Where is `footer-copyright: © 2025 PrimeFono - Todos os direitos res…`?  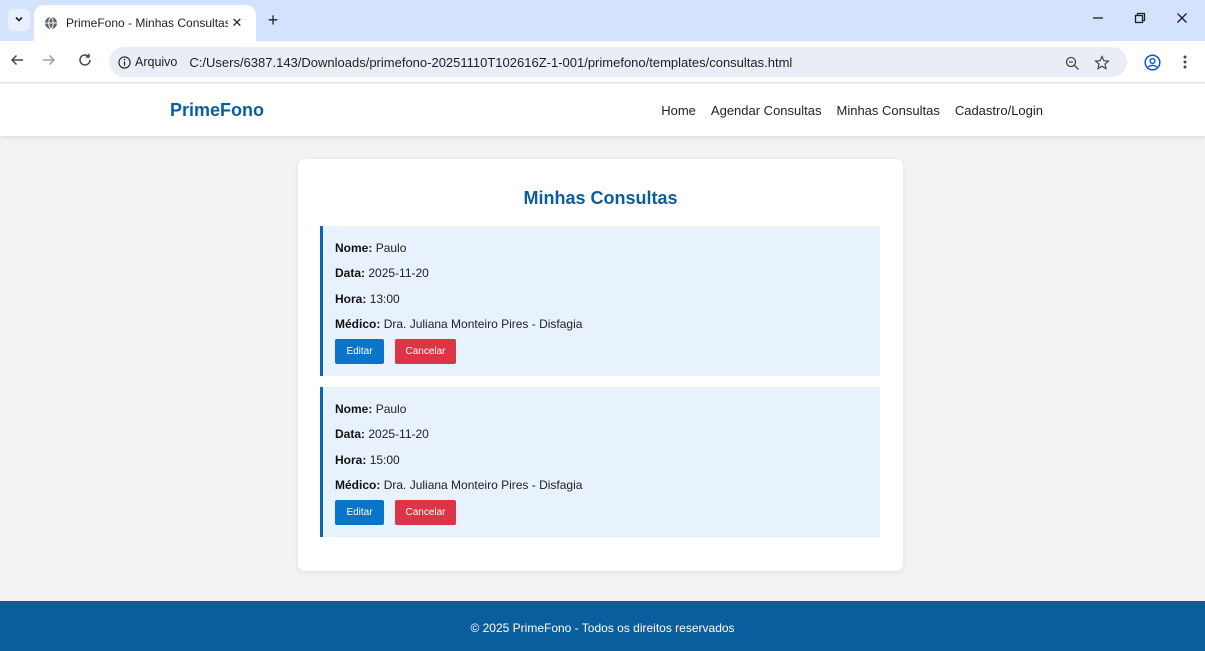
footer-copyright: © 2025 PrimeFono - Todos os direitos res… is located at coordinates (602, 628).